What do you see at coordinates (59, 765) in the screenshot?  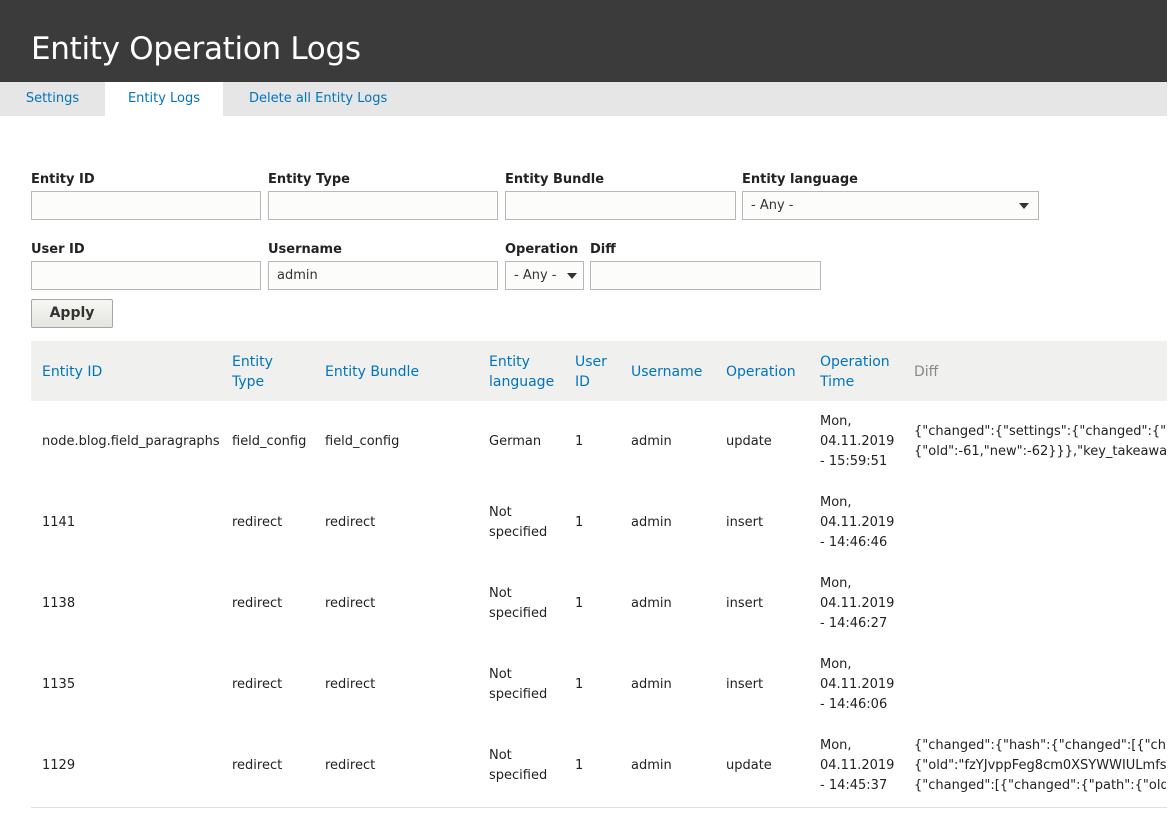 I see `cell-entity-id: 1129` at bounding box center [59, 765].